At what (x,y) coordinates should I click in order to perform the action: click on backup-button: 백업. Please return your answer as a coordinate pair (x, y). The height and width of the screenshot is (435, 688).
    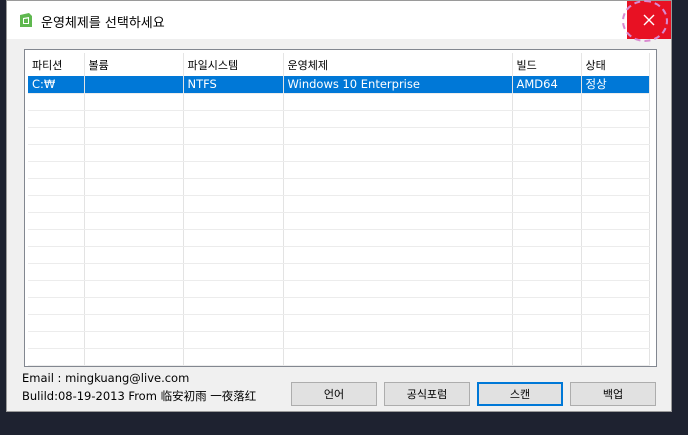
    Looking at the image, I should click on (613, 394).